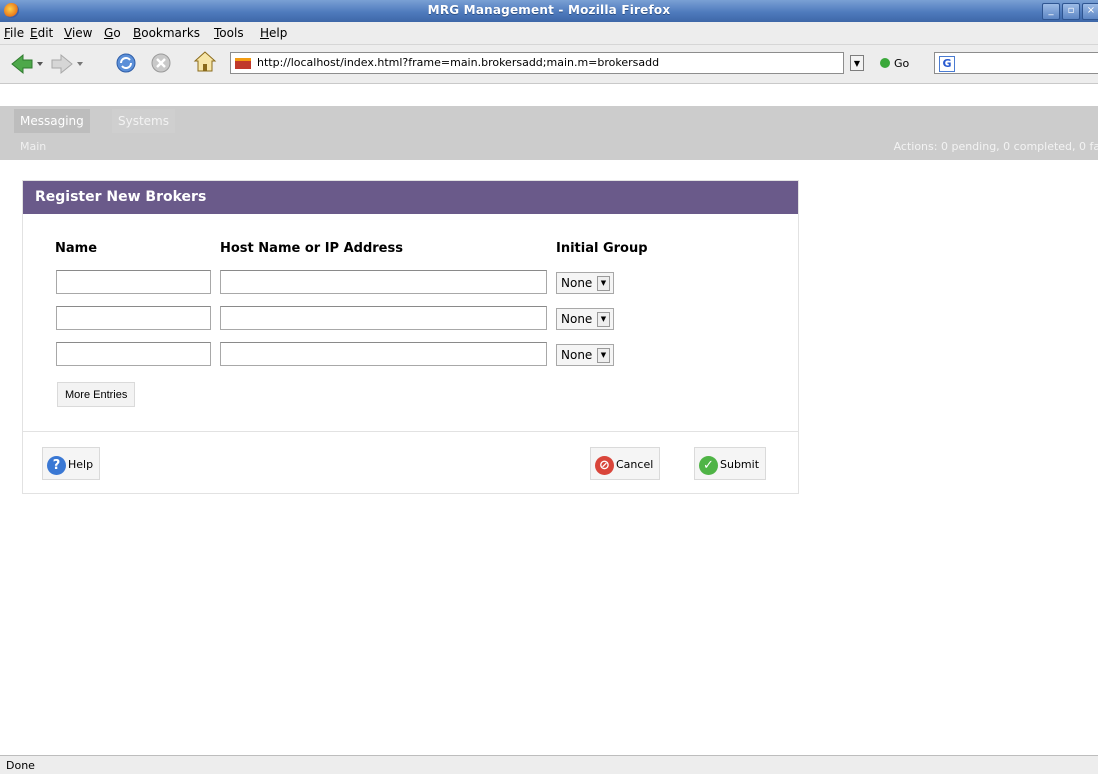 This screenshot has width=1098, height=774. Describe the element at coordinates (730, 463) in the screenshot. I see `submit-button: ✓ Submit` at that location.